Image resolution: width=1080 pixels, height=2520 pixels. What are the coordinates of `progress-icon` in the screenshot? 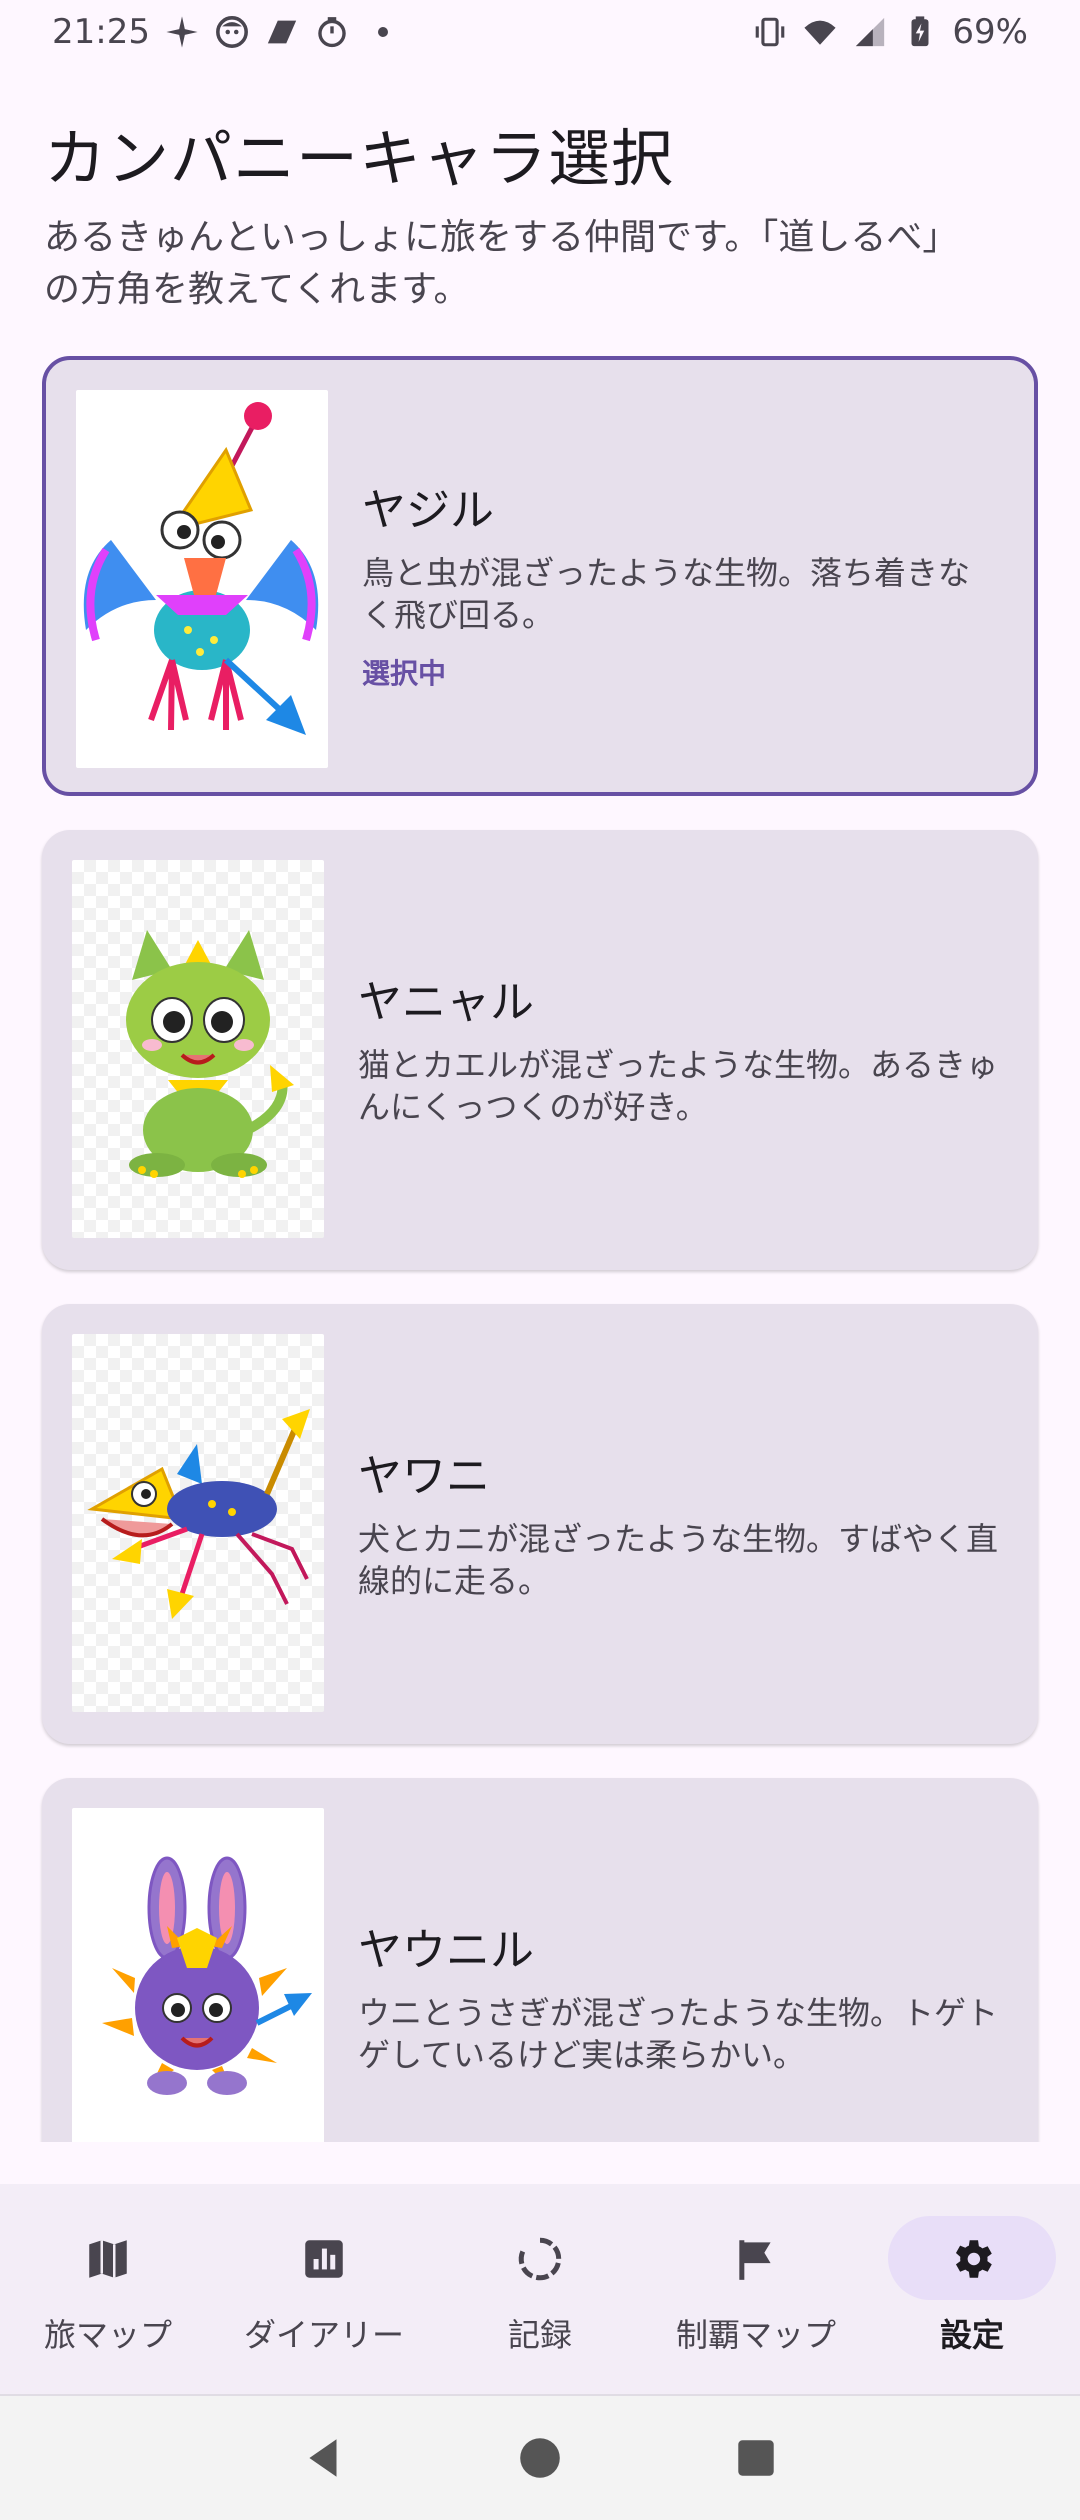 It's located at (540, 2259).